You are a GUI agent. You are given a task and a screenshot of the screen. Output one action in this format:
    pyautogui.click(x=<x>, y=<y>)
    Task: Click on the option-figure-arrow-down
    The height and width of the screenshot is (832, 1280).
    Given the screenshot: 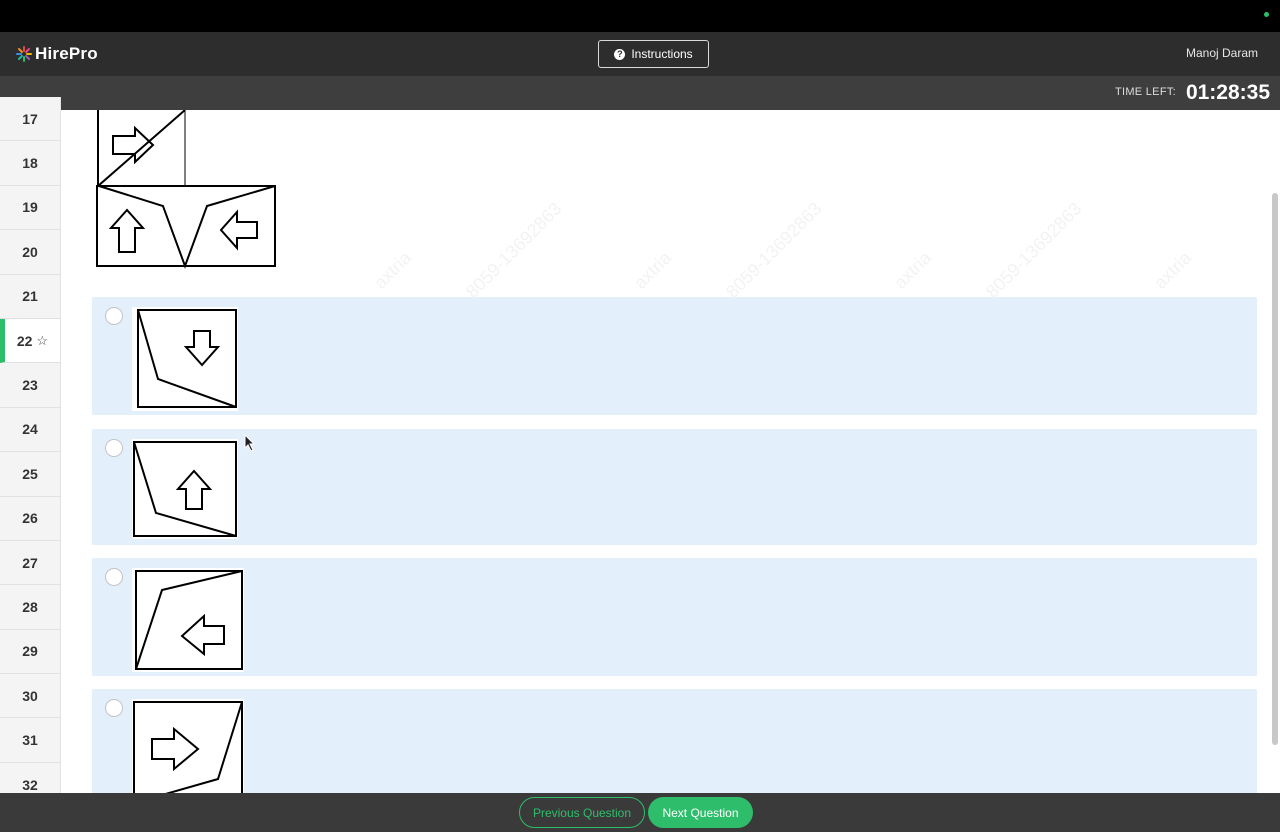 What is the action you would take?
    pyautogui.click(x=185, y=359)
    